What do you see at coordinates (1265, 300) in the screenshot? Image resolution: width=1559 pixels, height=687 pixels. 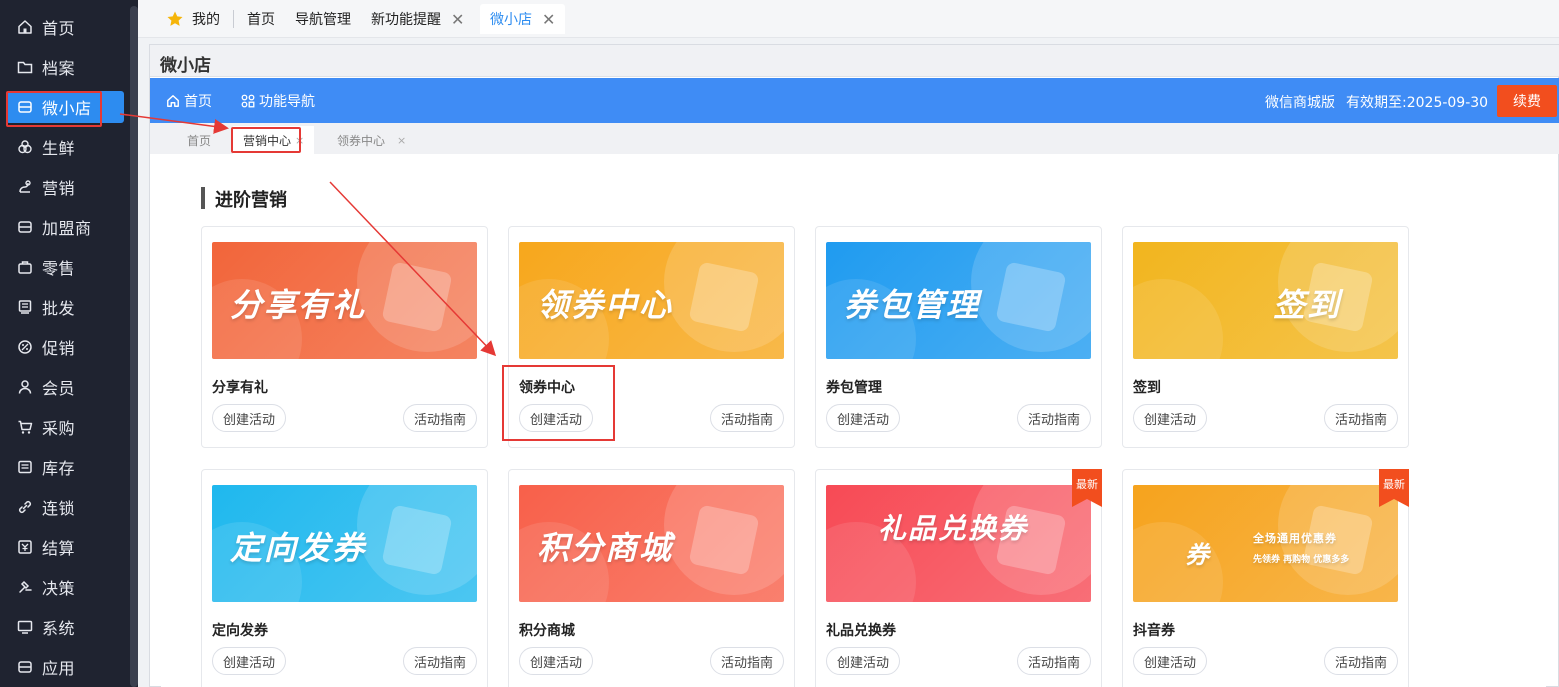 I see `feature-banner: 签到` at bounding box center [1265, 300].